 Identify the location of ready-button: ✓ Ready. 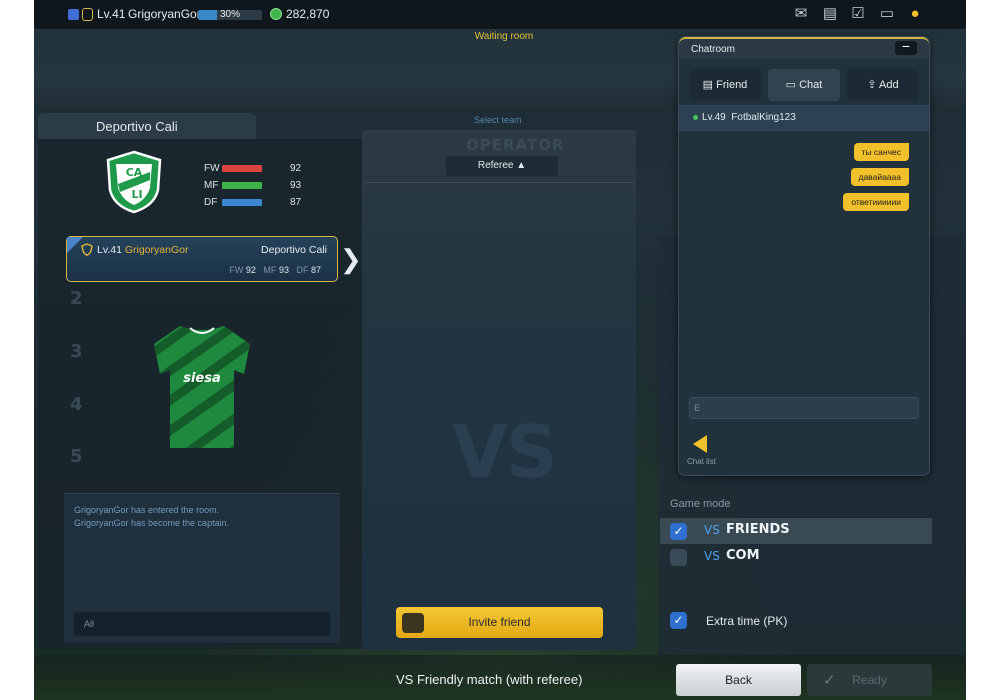
(869, 680).